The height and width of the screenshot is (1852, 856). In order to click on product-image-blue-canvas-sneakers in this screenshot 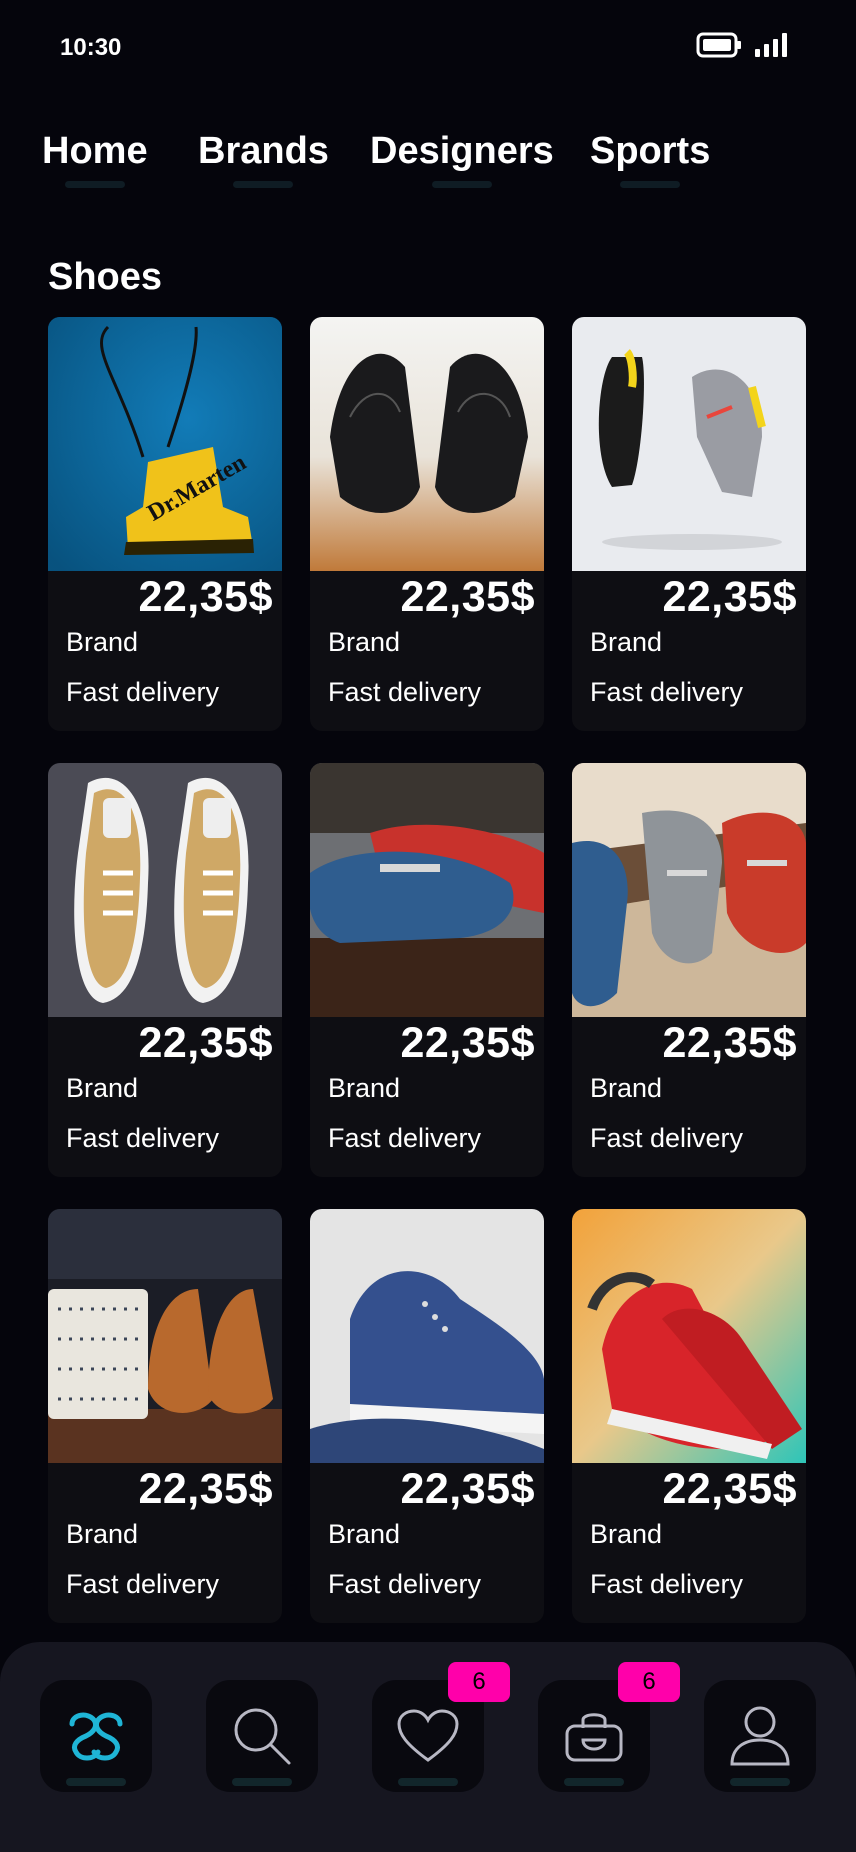, I will do `click(427, 1336)`.